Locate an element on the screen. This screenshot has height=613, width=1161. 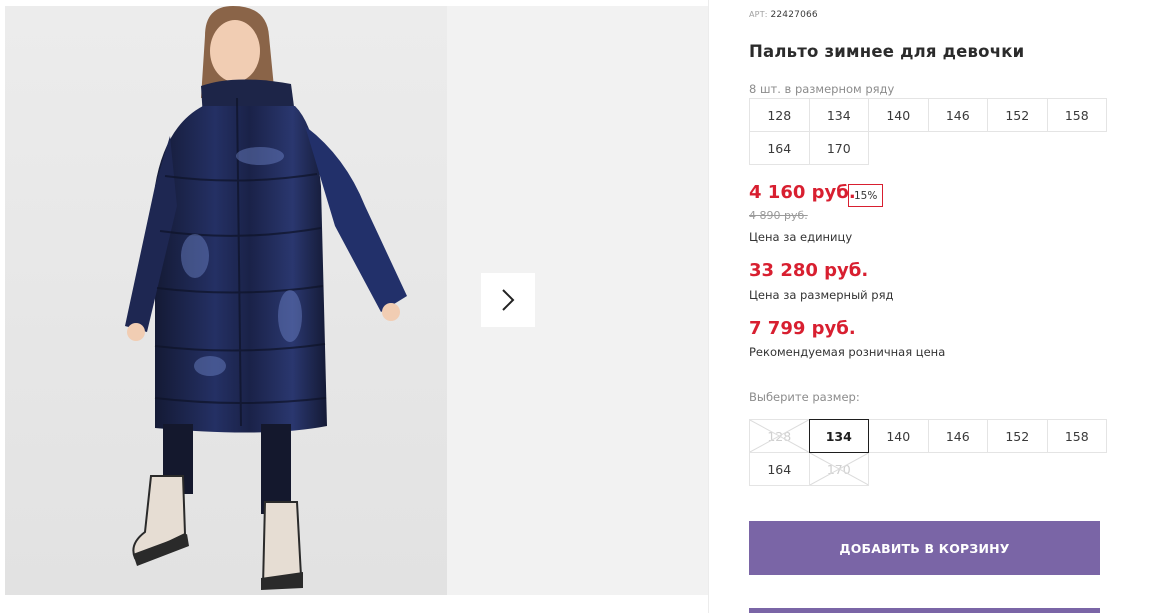
size-selector: 128 134 140 146 152 158 164 170 is located at coordinates (928, 452).